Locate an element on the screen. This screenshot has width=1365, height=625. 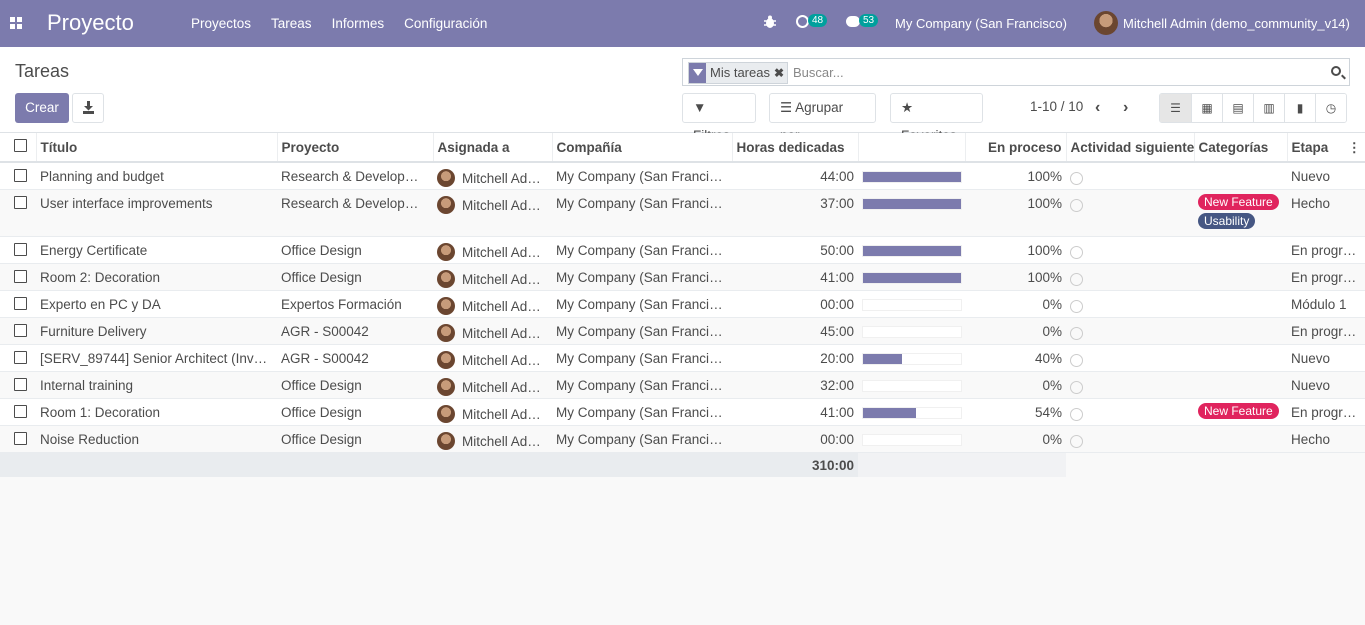
menu-item-informes: Informes is located at coordinates (358, 23).